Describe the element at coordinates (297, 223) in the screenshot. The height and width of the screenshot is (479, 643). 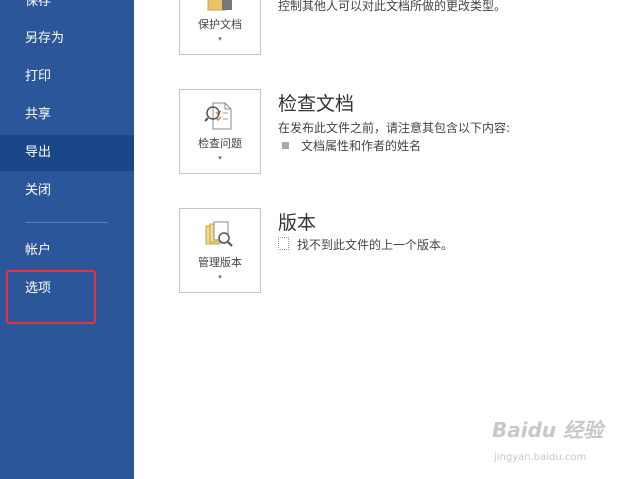
I see `versions-title: 版本` at that location.